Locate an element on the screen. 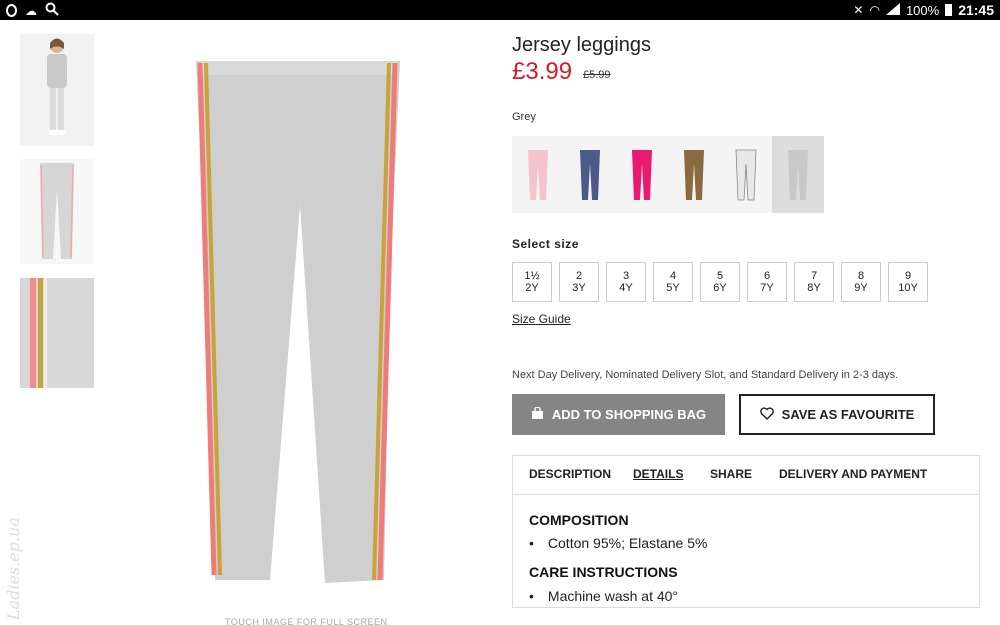 This screenshot has width=1000, height=625. product-old-price: £5.99 is located at coordinates (597, 75).